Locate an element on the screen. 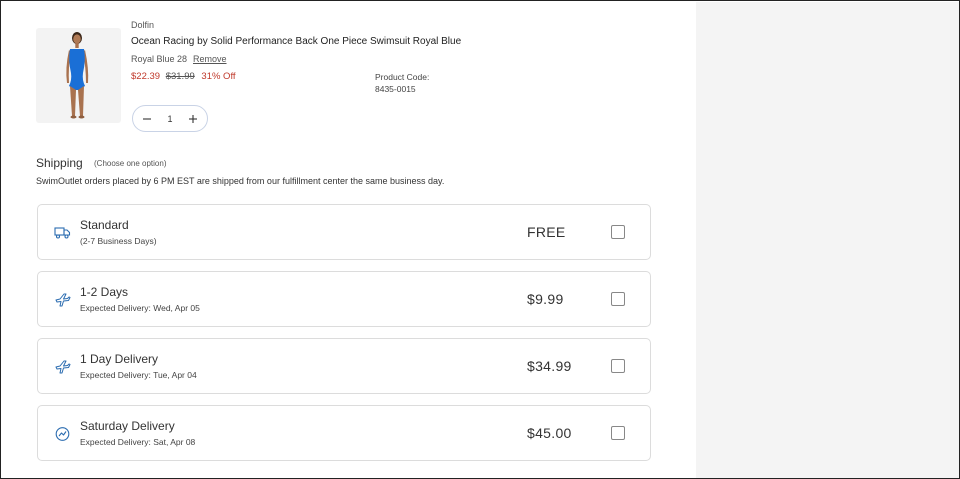 The width and height of the screenshot is (960, 479). shipping-option-saturday: Saturday Delivery Expected Delivery is located at coordinates (344, 433).